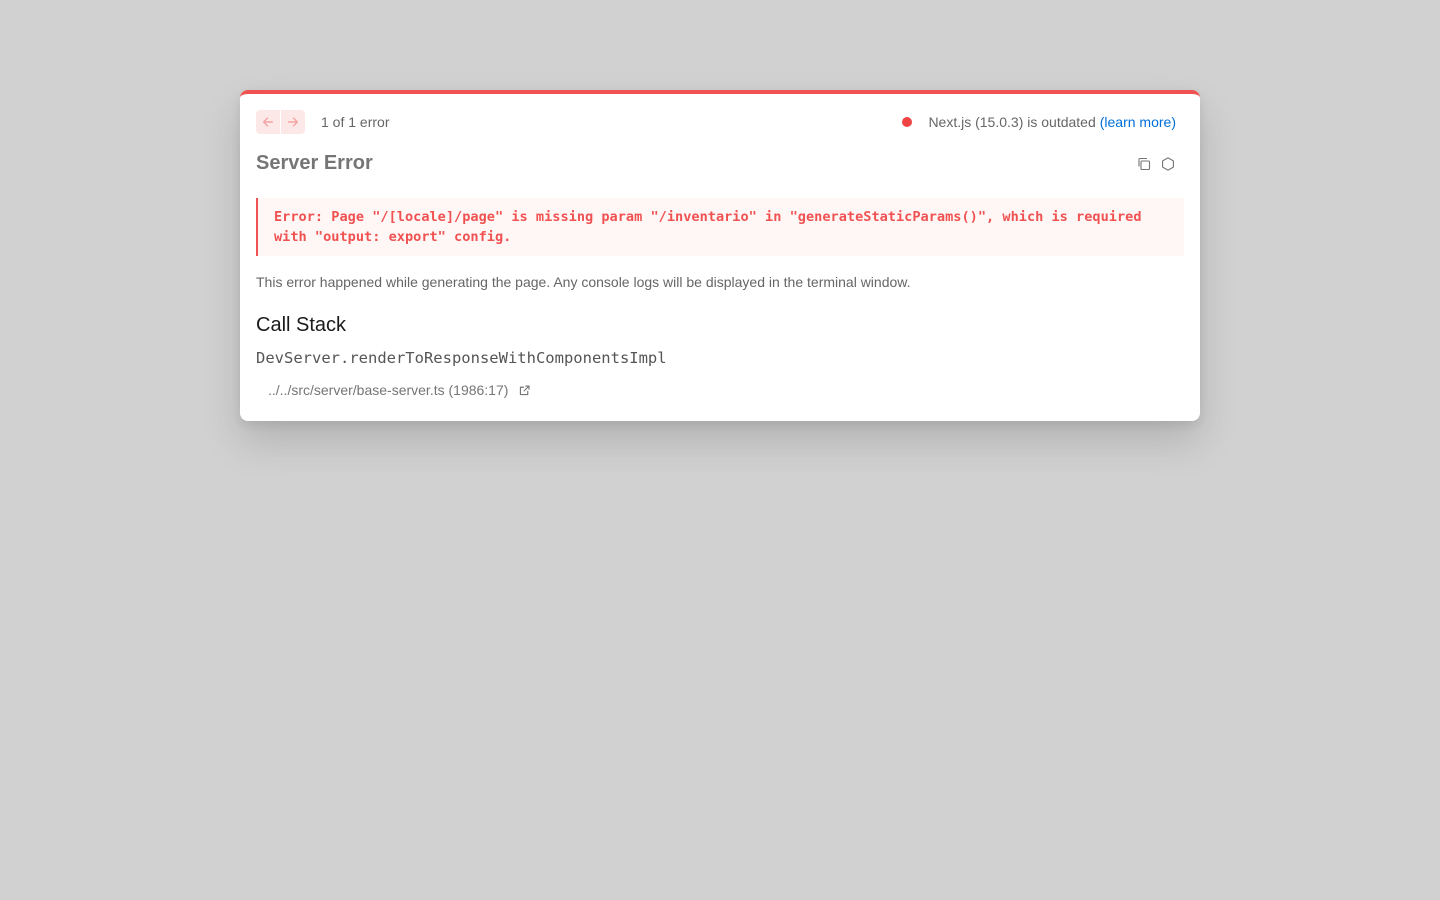 The height and width of the screenshot is (900, 1440). I want to click on error-title: Server Error, so click(314, 163).